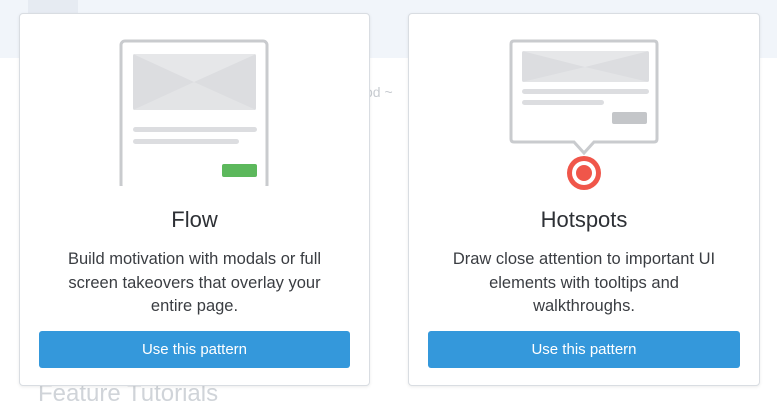 The height and width of the screenshot is (408, 777). What do you see at coordinates (629, 118) in the screenshot?
I see `tooltip-gray-button` at bounding box center [629, 118].